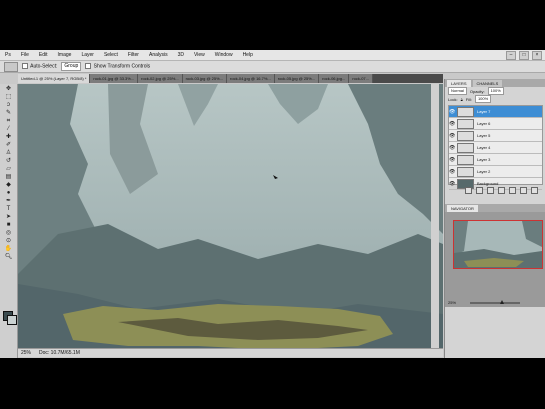 The image size is (545, 409). Describe the element at coordinates (484, 123) in the screenshot. I see `layer-name: Layer 6` at that location.